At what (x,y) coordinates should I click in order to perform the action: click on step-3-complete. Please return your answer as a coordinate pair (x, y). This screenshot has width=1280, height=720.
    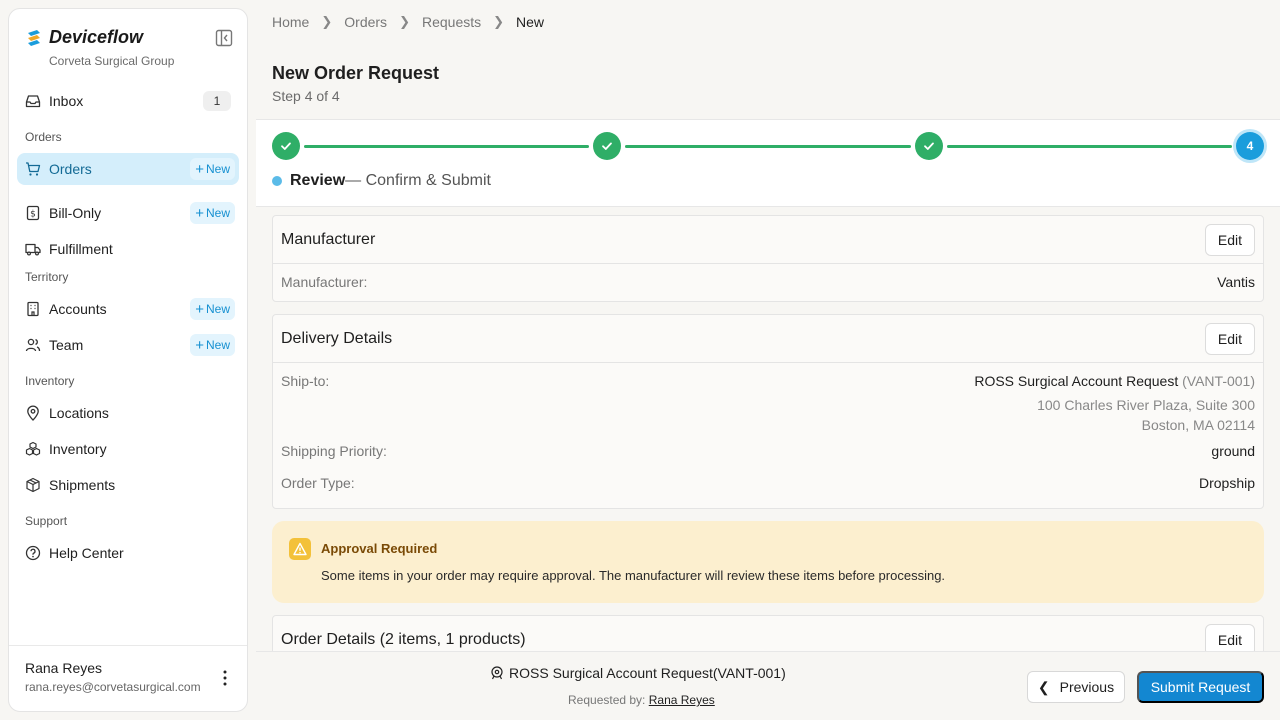
    Looking at the image, I should click on (929, 146).